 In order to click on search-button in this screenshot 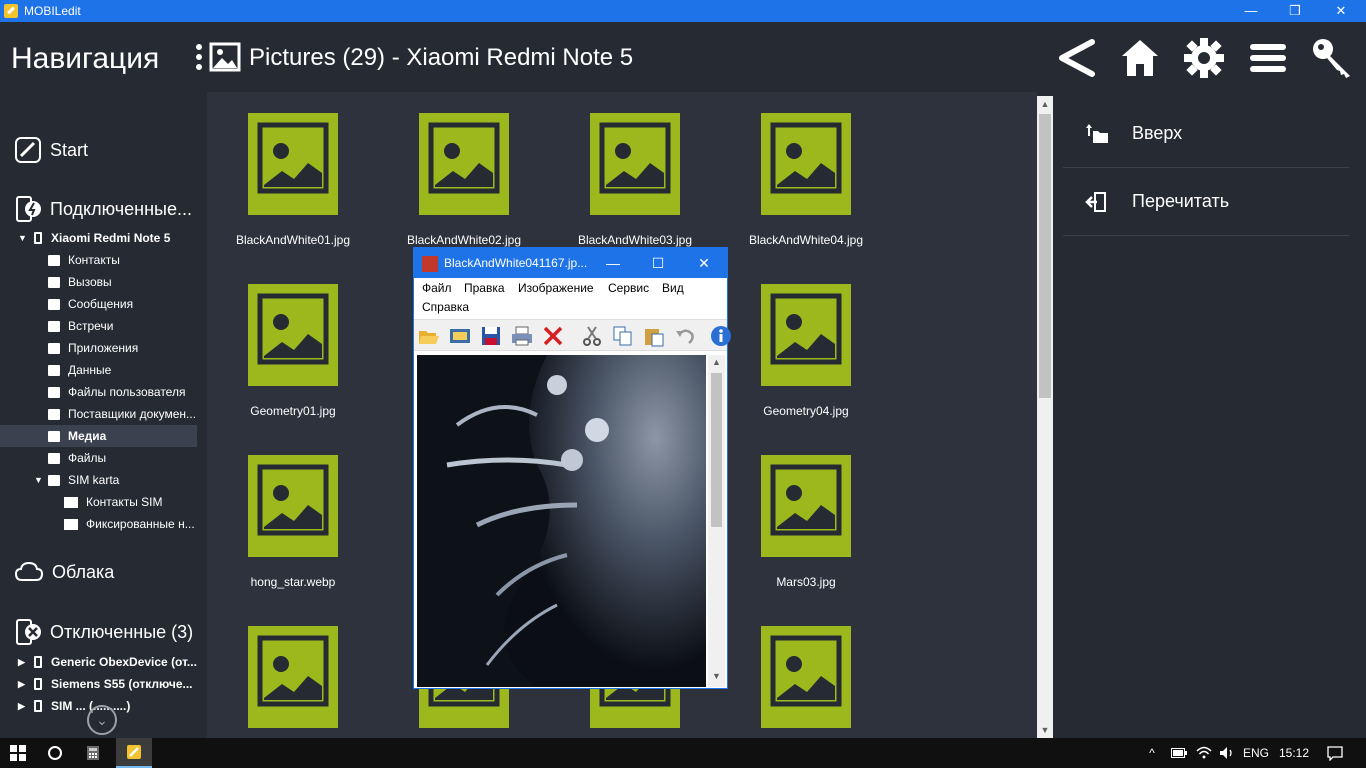, I will do `click(55, 753)`.